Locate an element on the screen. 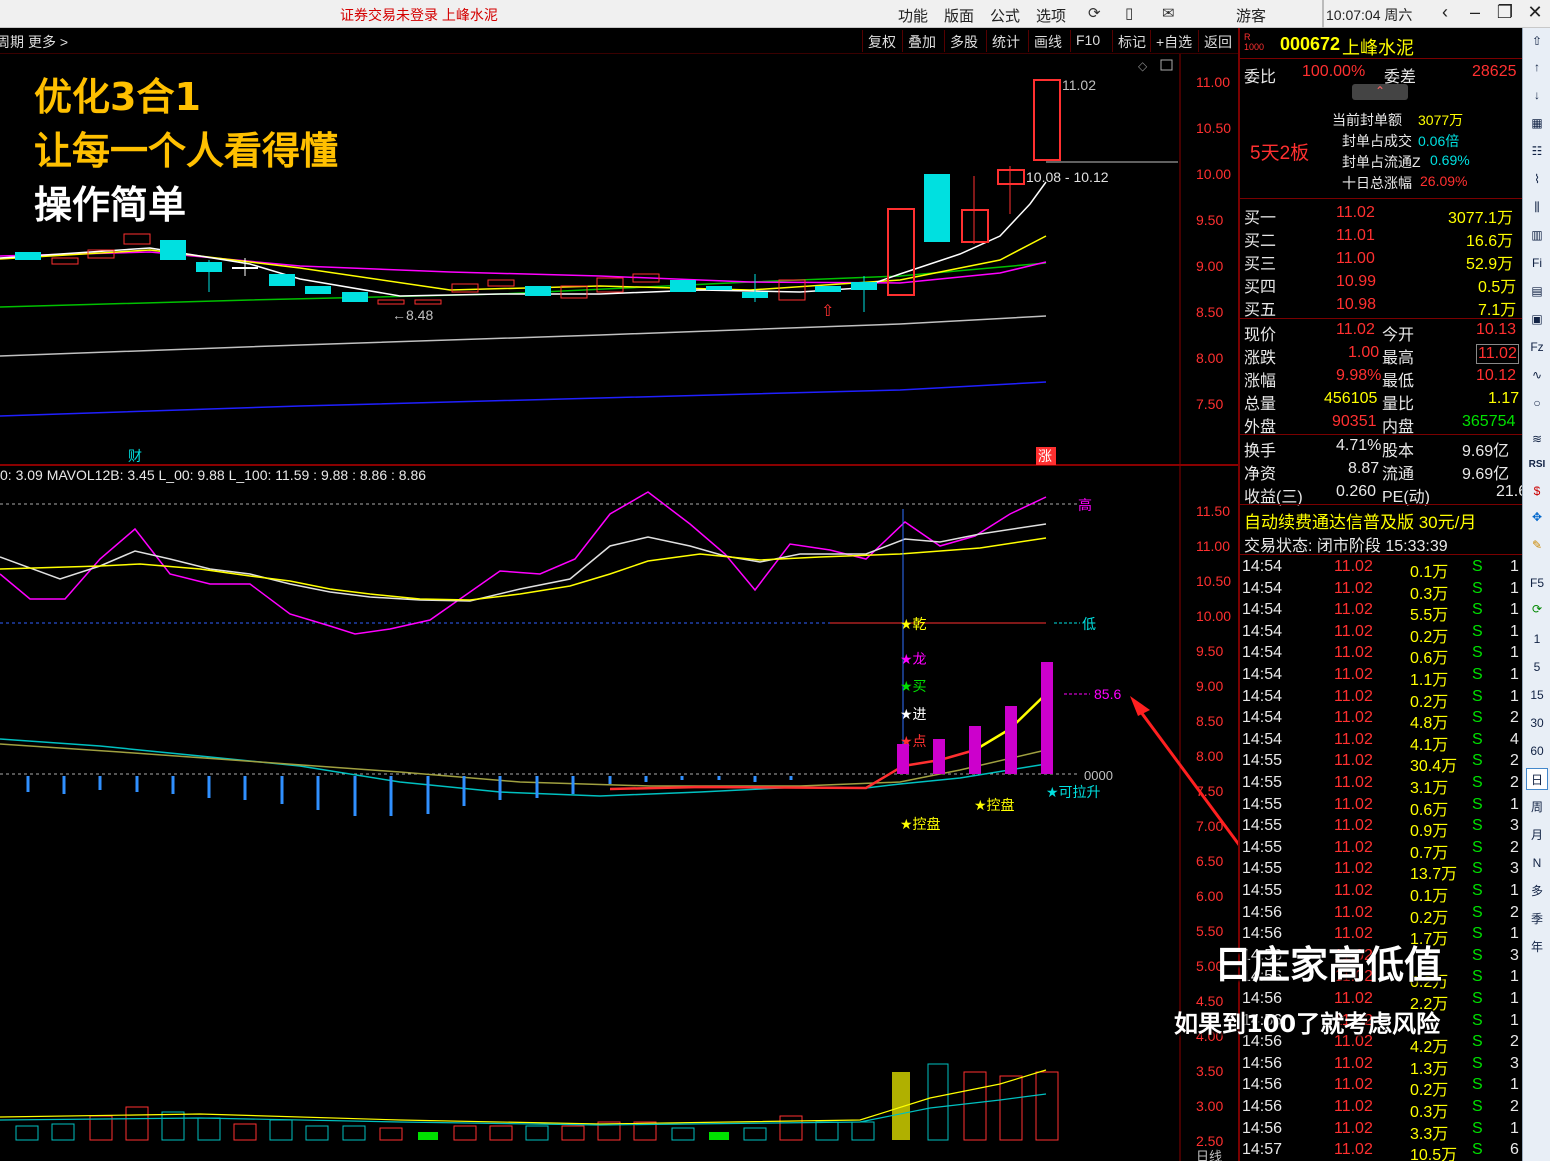  minimize-icon: – is located at coordinates (1475, 12).